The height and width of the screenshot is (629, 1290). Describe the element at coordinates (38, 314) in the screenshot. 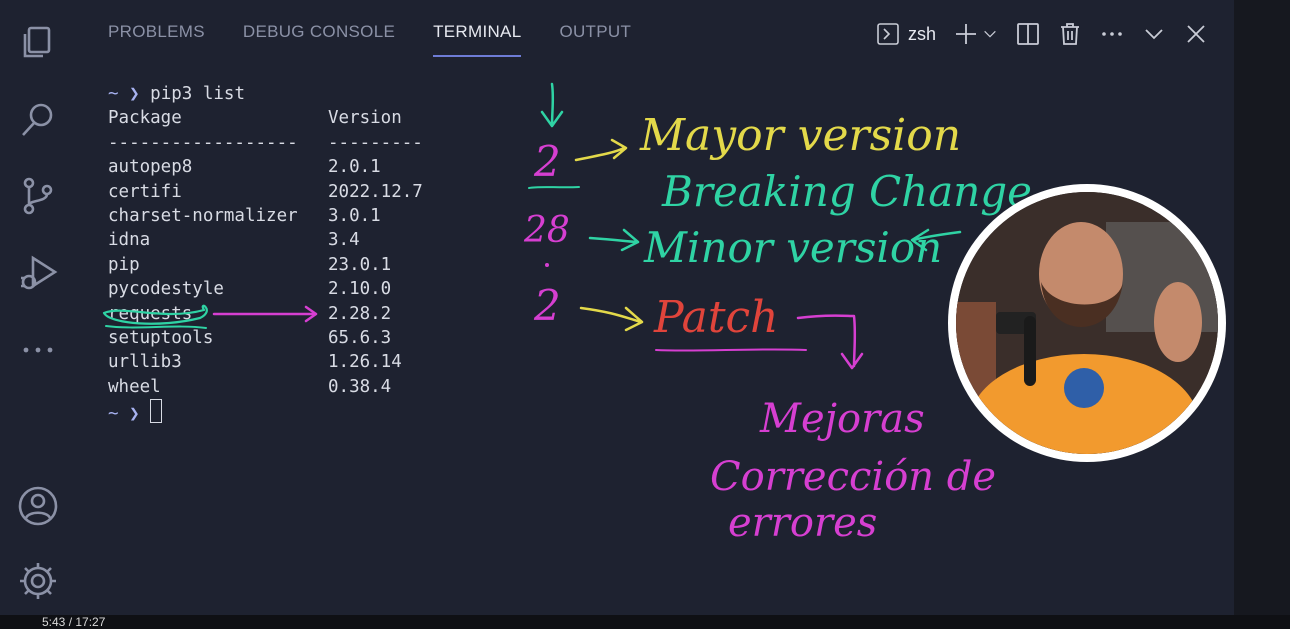

I see `activity-bar` at that location.